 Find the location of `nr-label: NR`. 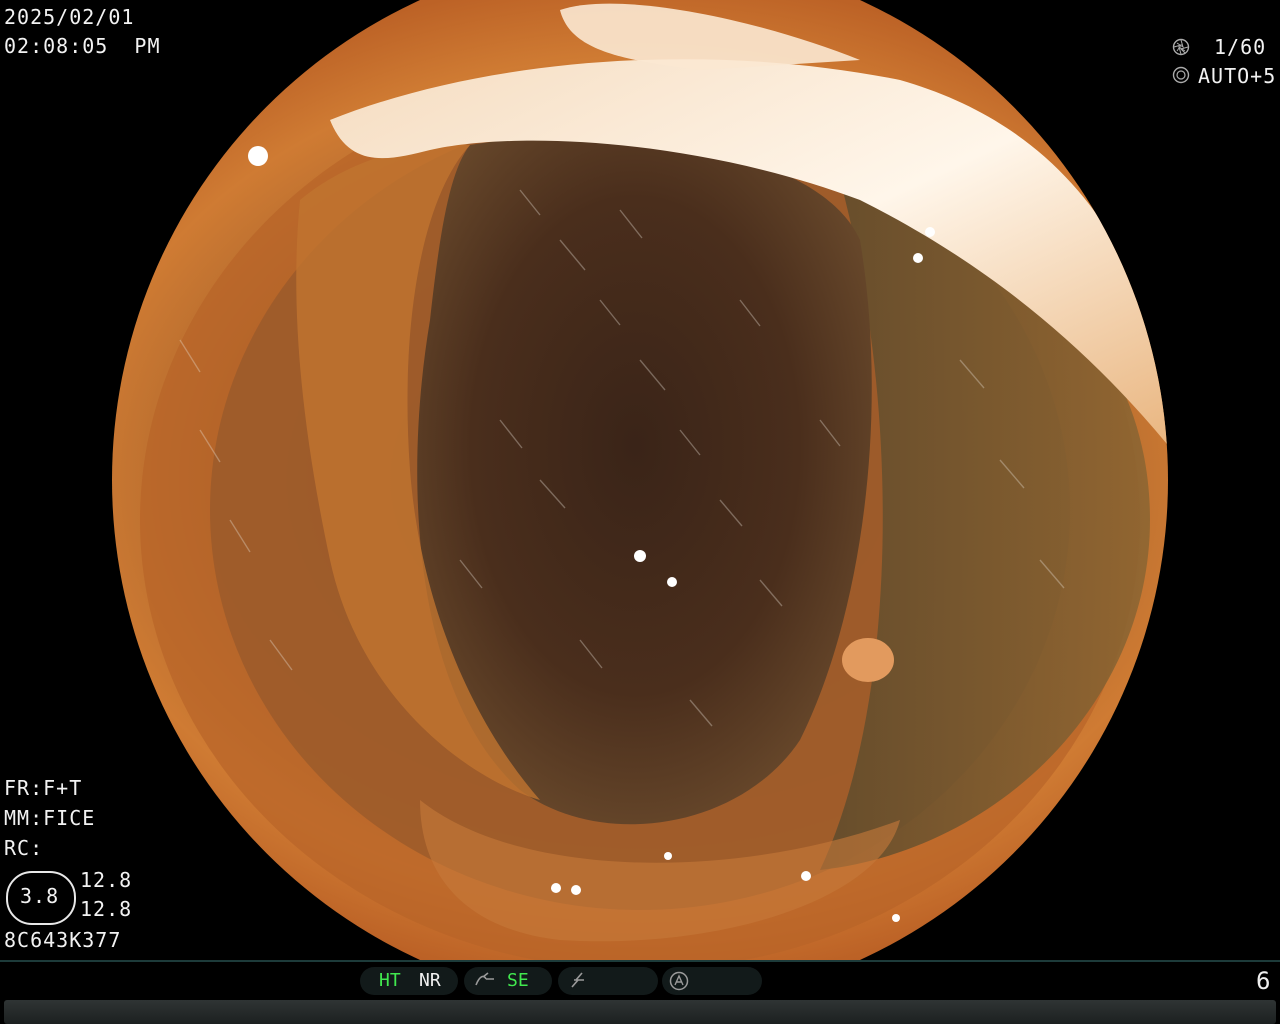

nr-label: NR is located at coordinates (430, 980).